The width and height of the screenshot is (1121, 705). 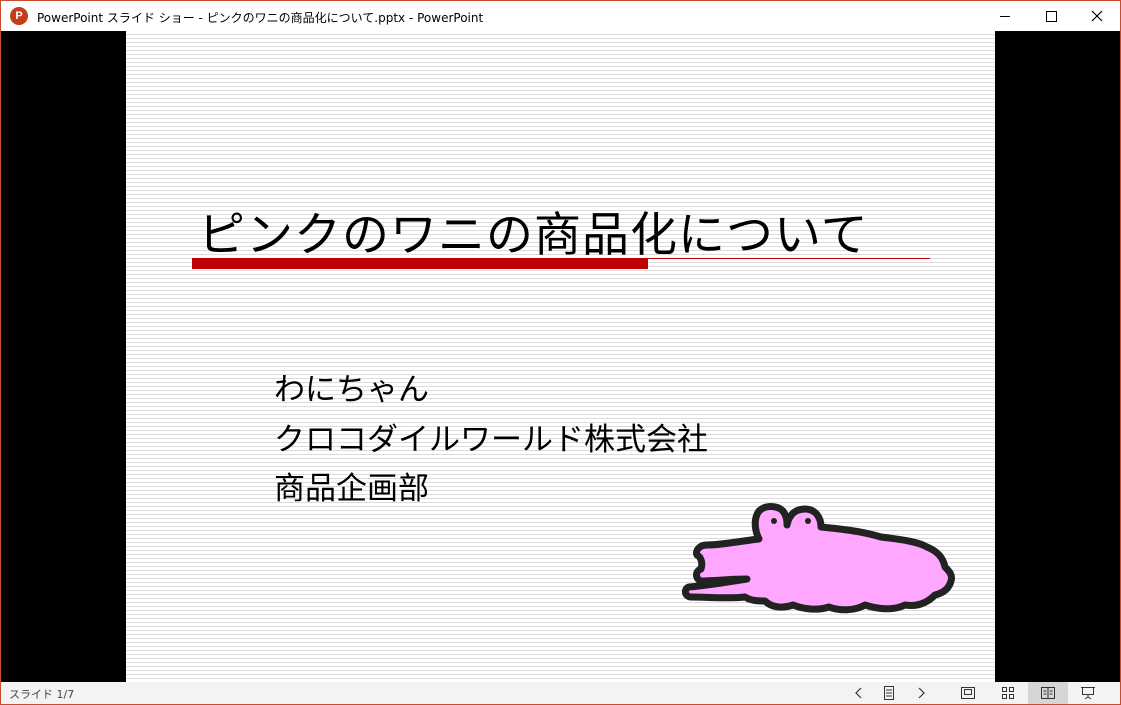 I want to click on slide-sorter-icon, so click(x=1008, y=693).